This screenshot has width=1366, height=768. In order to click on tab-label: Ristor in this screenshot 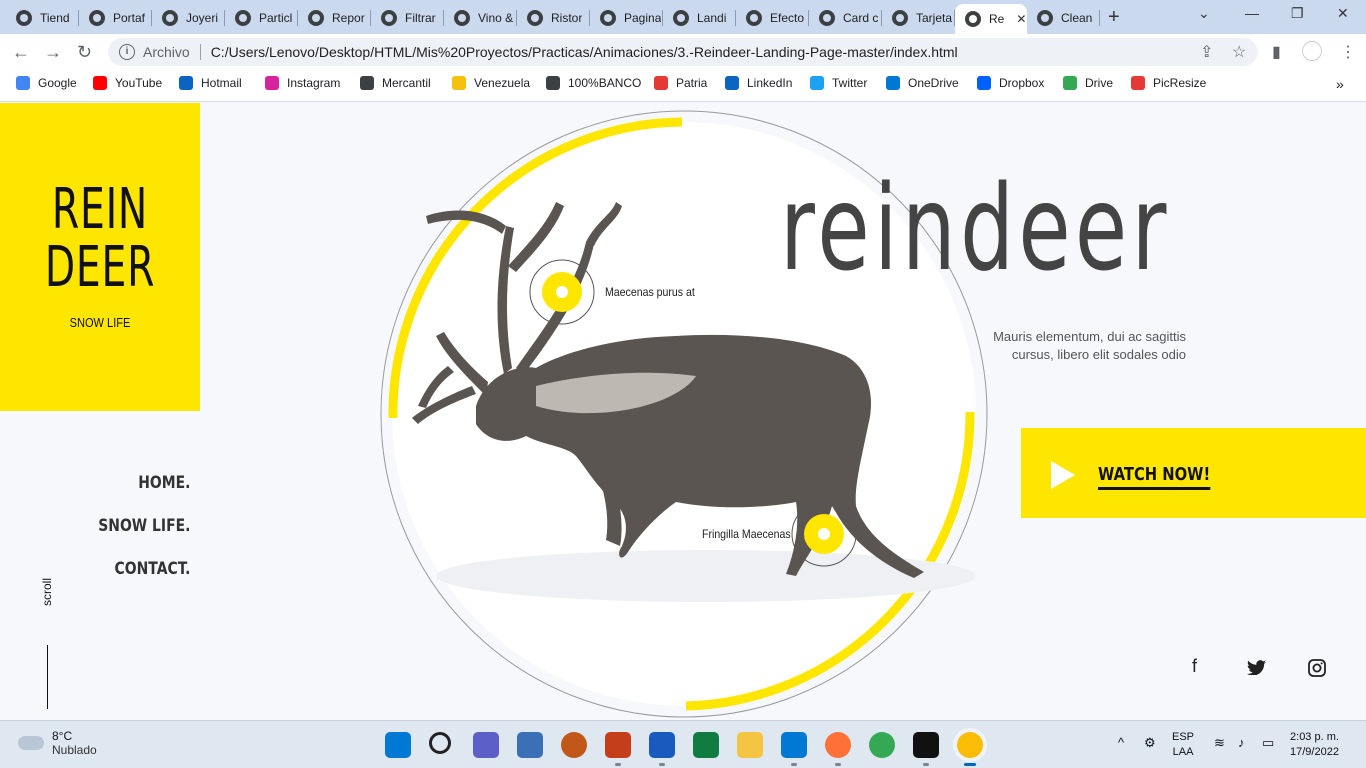, I will do `click(567, 18)`.